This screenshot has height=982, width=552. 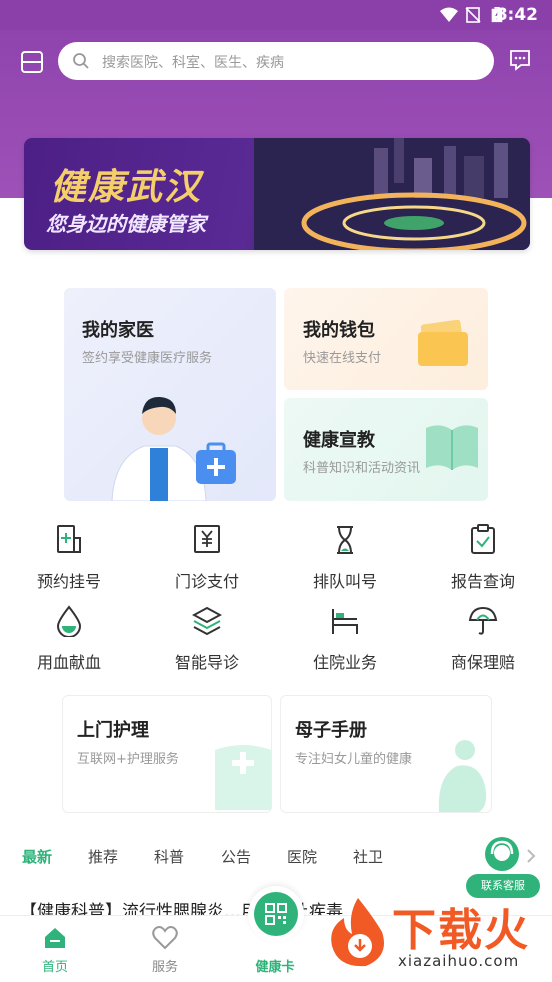 What do you see at coordinates (461, 930) in the screenshot?
I see `watermark-text: 下载火` at bounding box center [461, 930].